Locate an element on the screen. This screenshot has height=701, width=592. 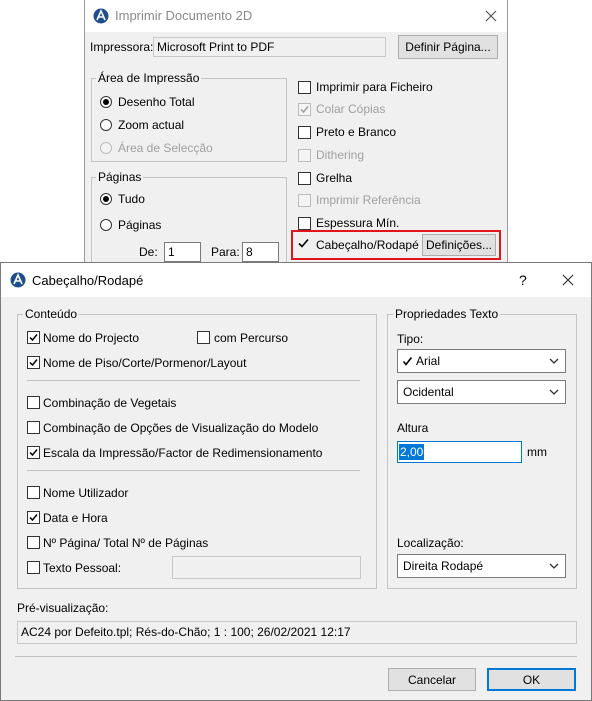
checkbox-black-white is located at coordinates (304, 132).